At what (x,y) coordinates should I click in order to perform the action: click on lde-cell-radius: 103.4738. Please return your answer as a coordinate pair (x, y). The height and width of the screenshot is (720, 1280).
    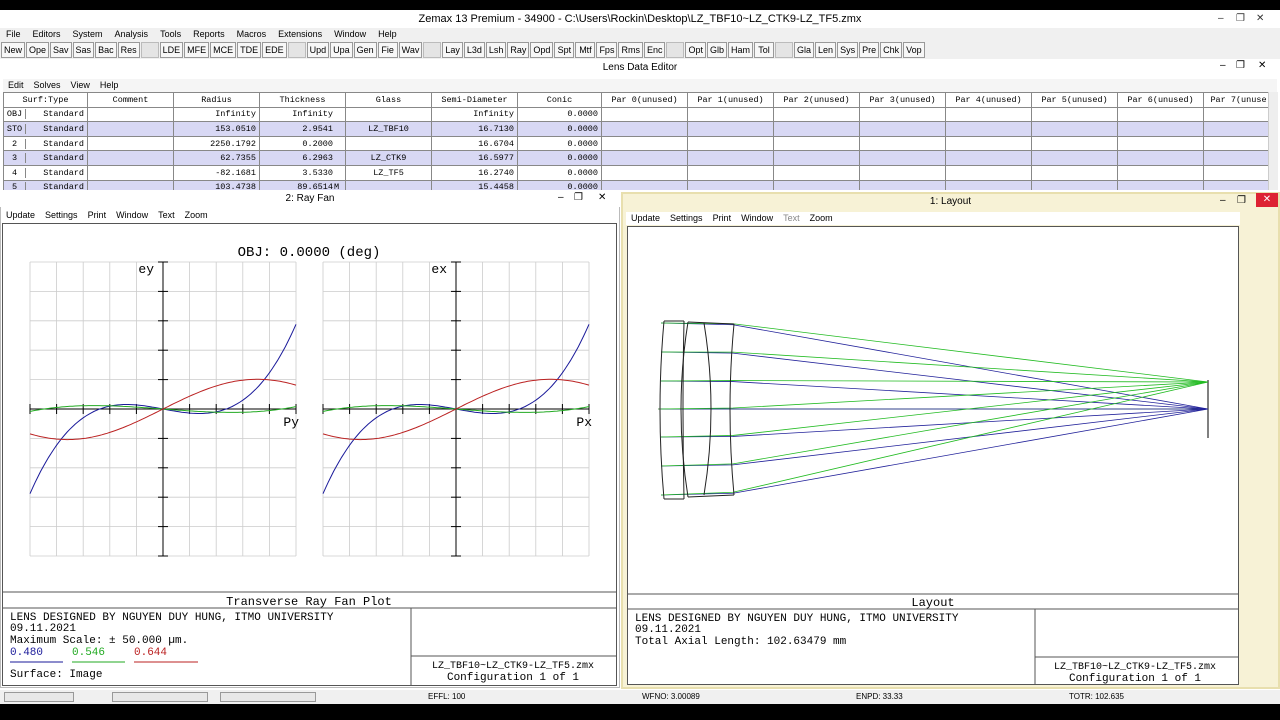
    Looking at the image, I should click on (216, 184).